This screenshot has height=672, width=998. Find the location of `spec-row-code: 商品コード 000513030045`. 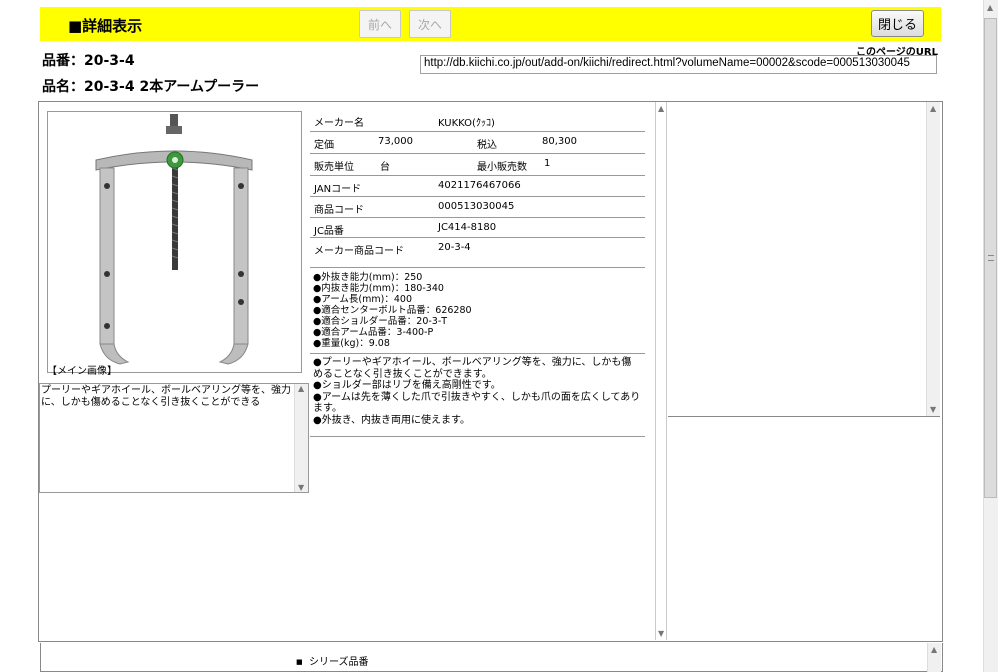

spec-row-code: 商品コード 000513030045 is located at coordinates (477, 207).